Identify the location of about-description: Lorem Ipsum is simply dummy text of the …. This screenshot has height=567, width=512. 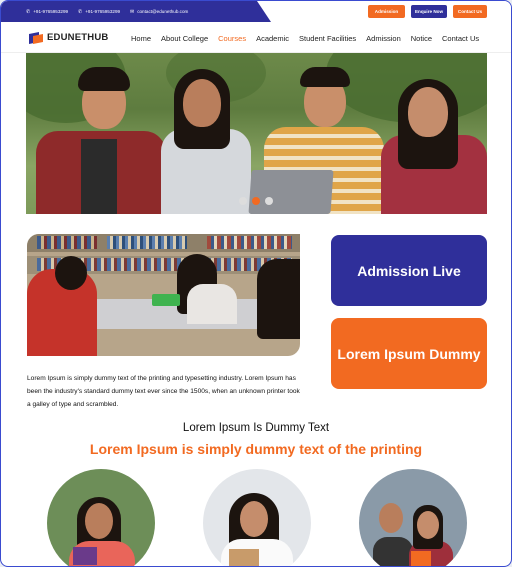
(163, 391).